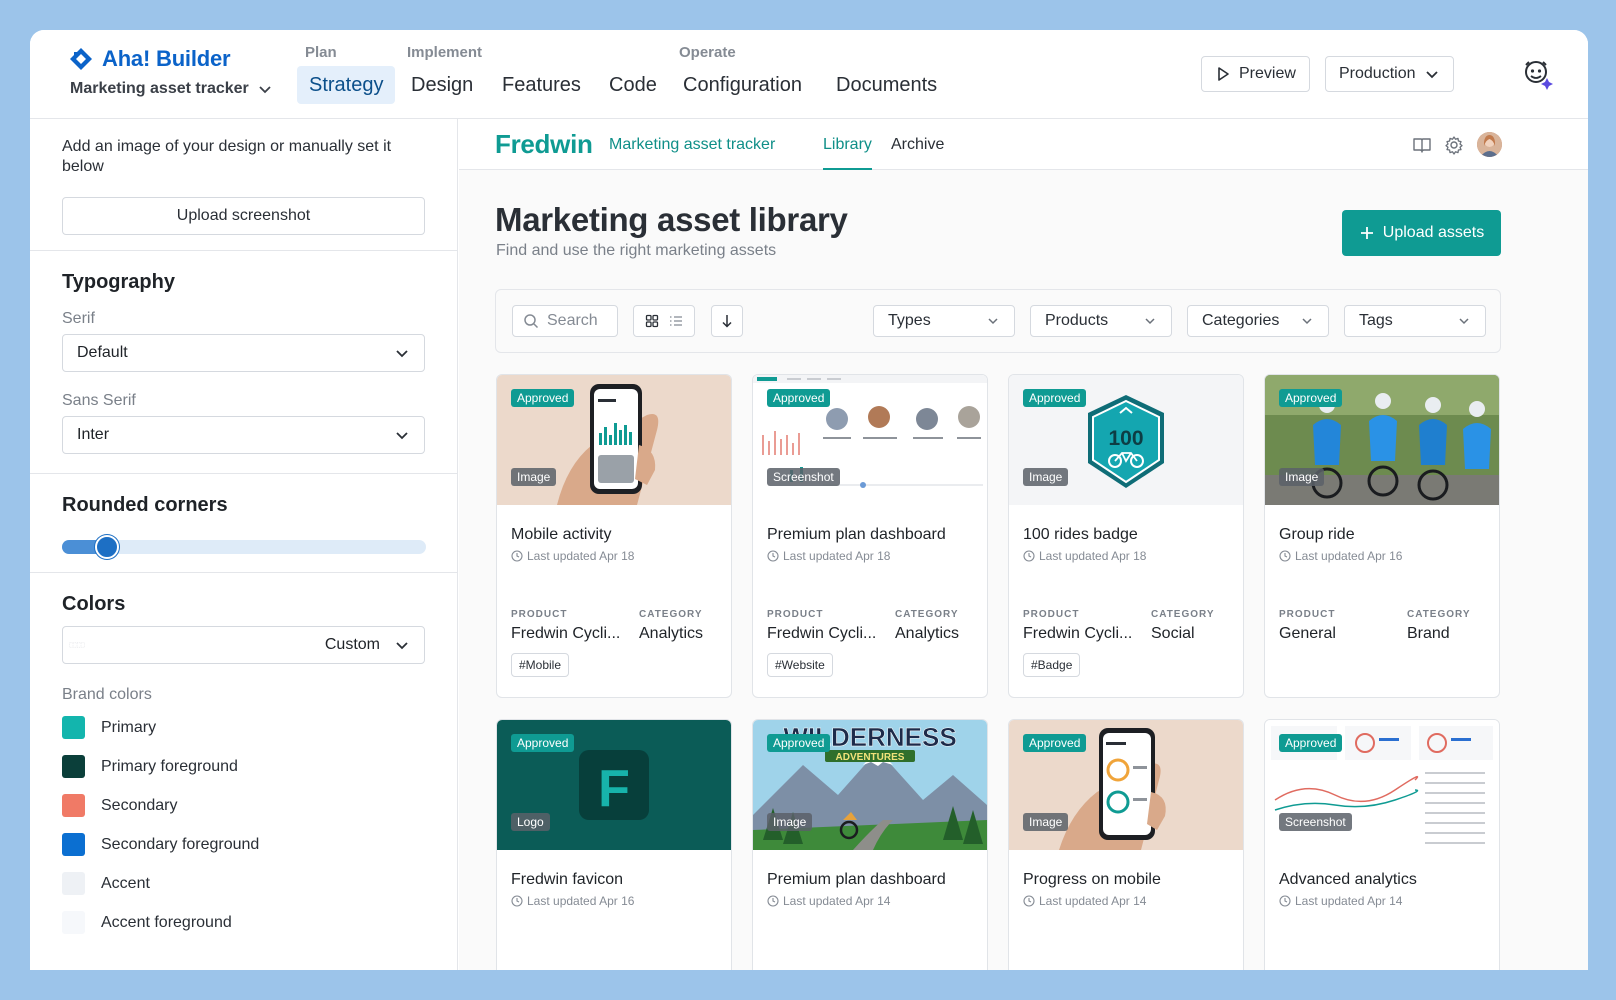 The height and width of the screenshot is (1000, 1616). Describe the element at coordinates (1126, 785) in the screenshot. I see `asset-thumbnail: Approved Image` at that location.